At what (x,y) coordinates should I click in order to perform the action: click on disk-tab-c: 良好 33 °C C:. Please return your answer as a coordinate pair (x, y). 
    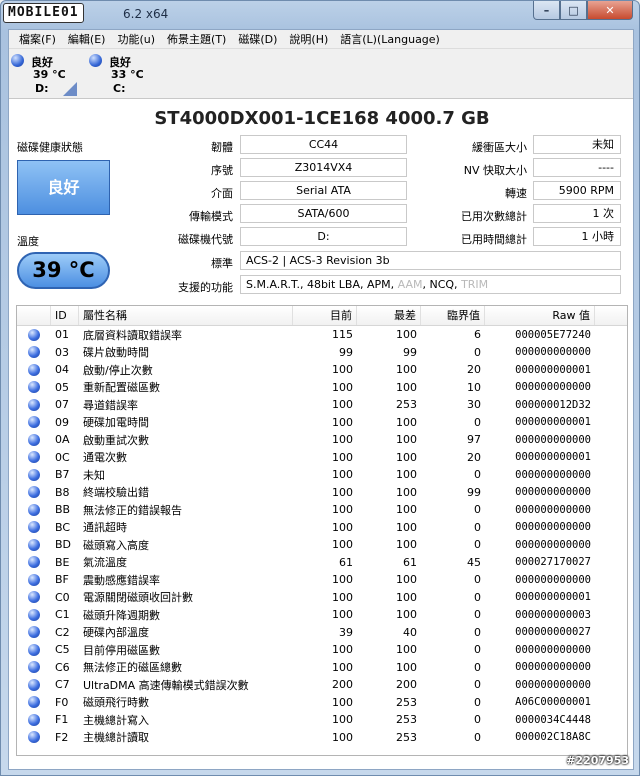
    Looking at the image, I should click on (122, 74).